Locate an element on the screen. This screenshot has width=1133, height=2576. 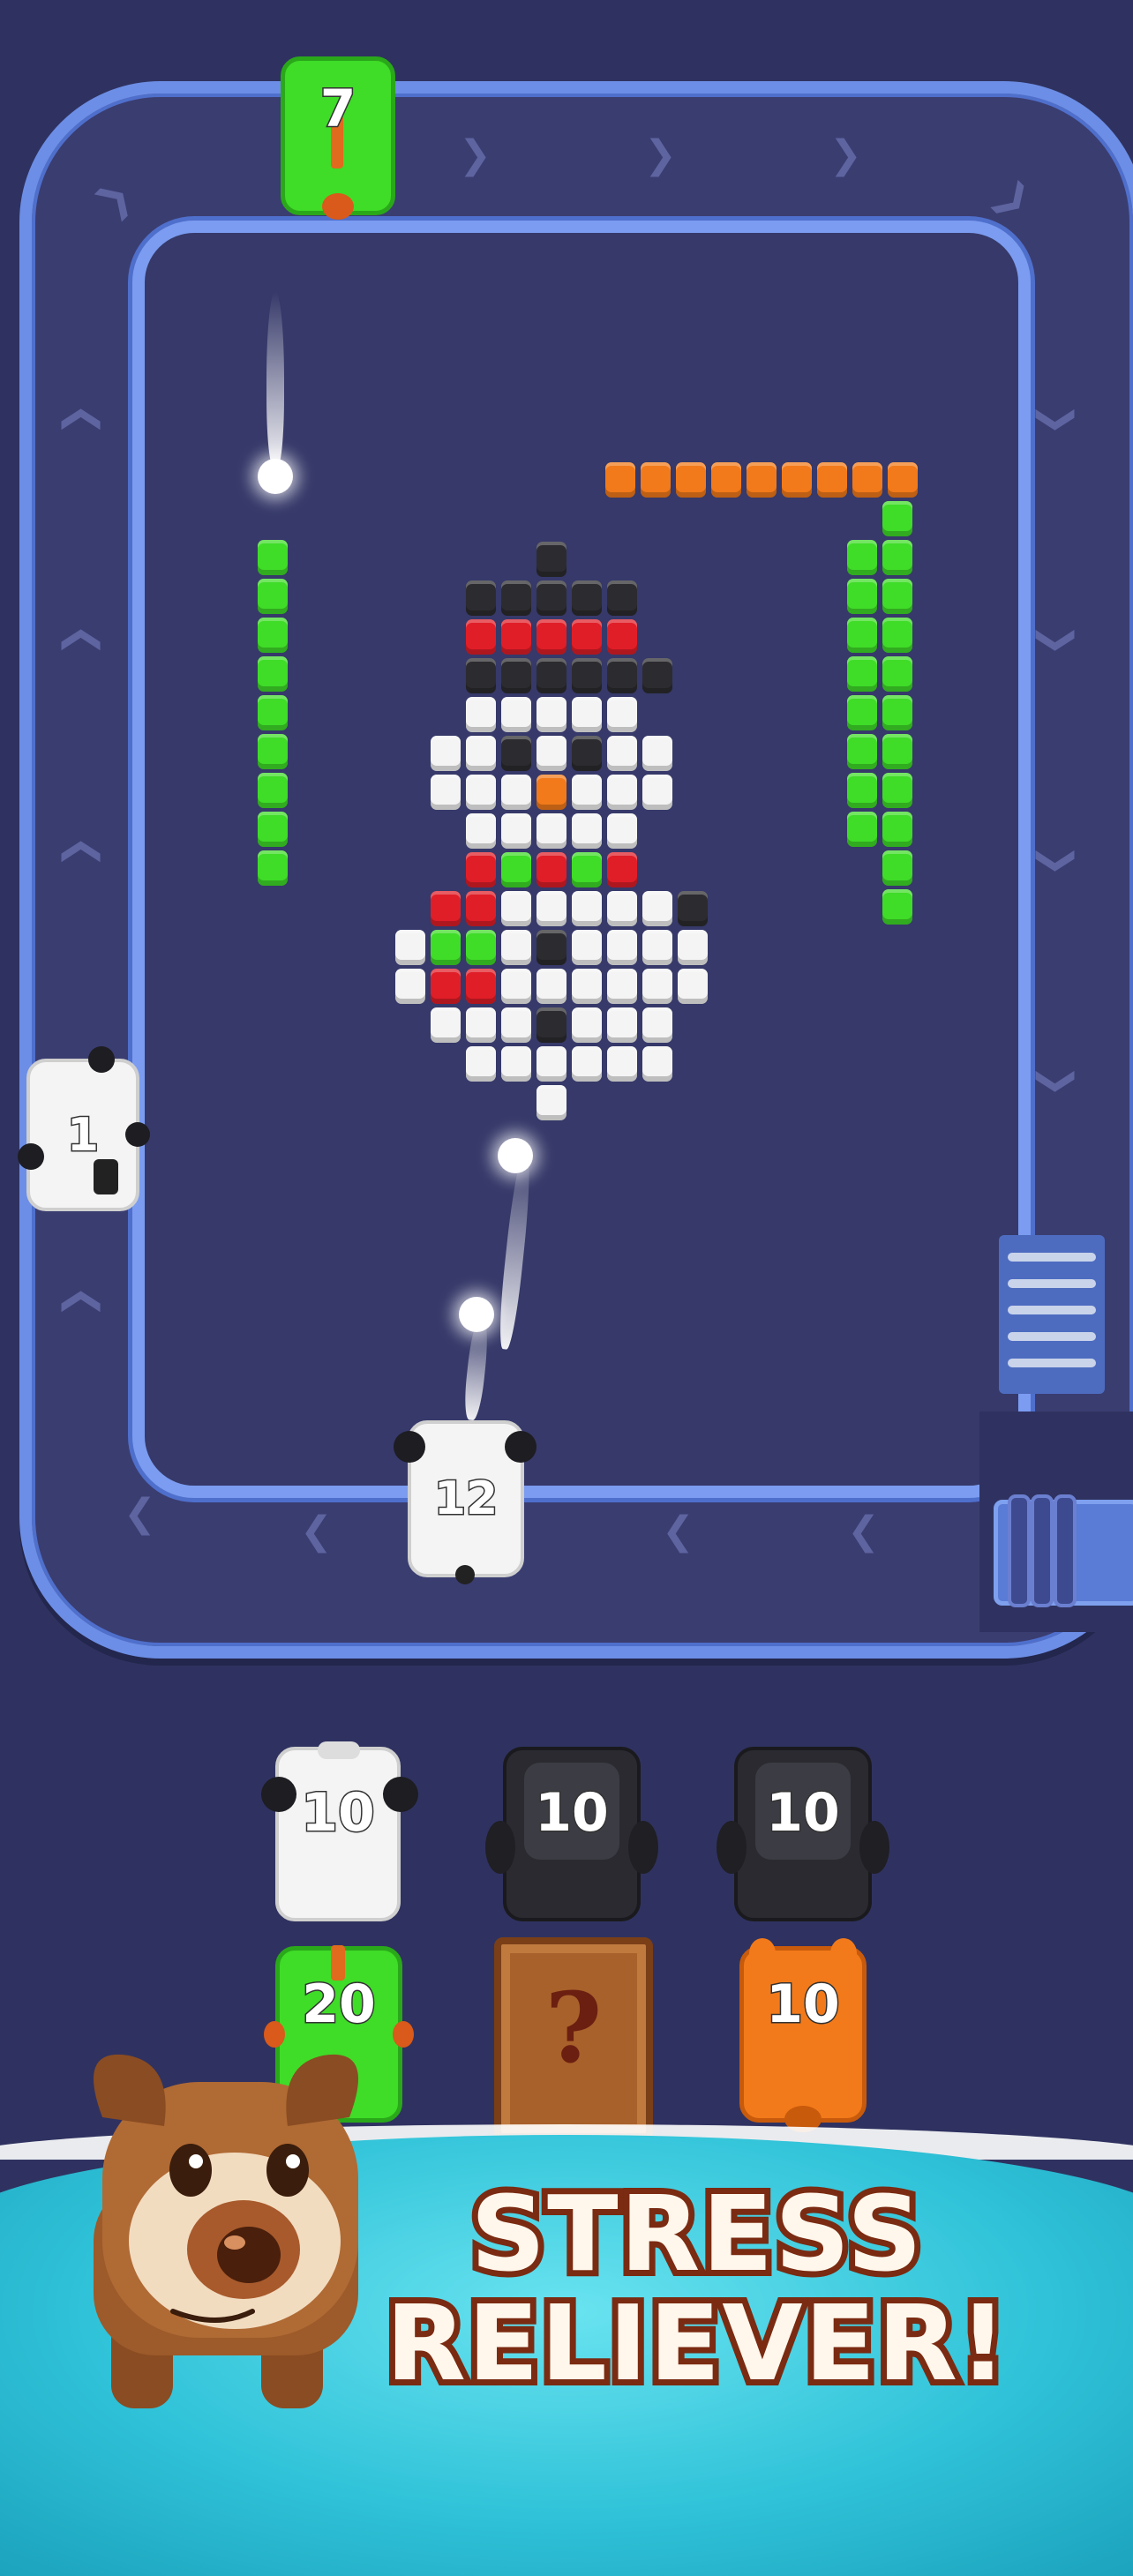
banner-title-line1: STRESS is located at coordinates (696, 2234).